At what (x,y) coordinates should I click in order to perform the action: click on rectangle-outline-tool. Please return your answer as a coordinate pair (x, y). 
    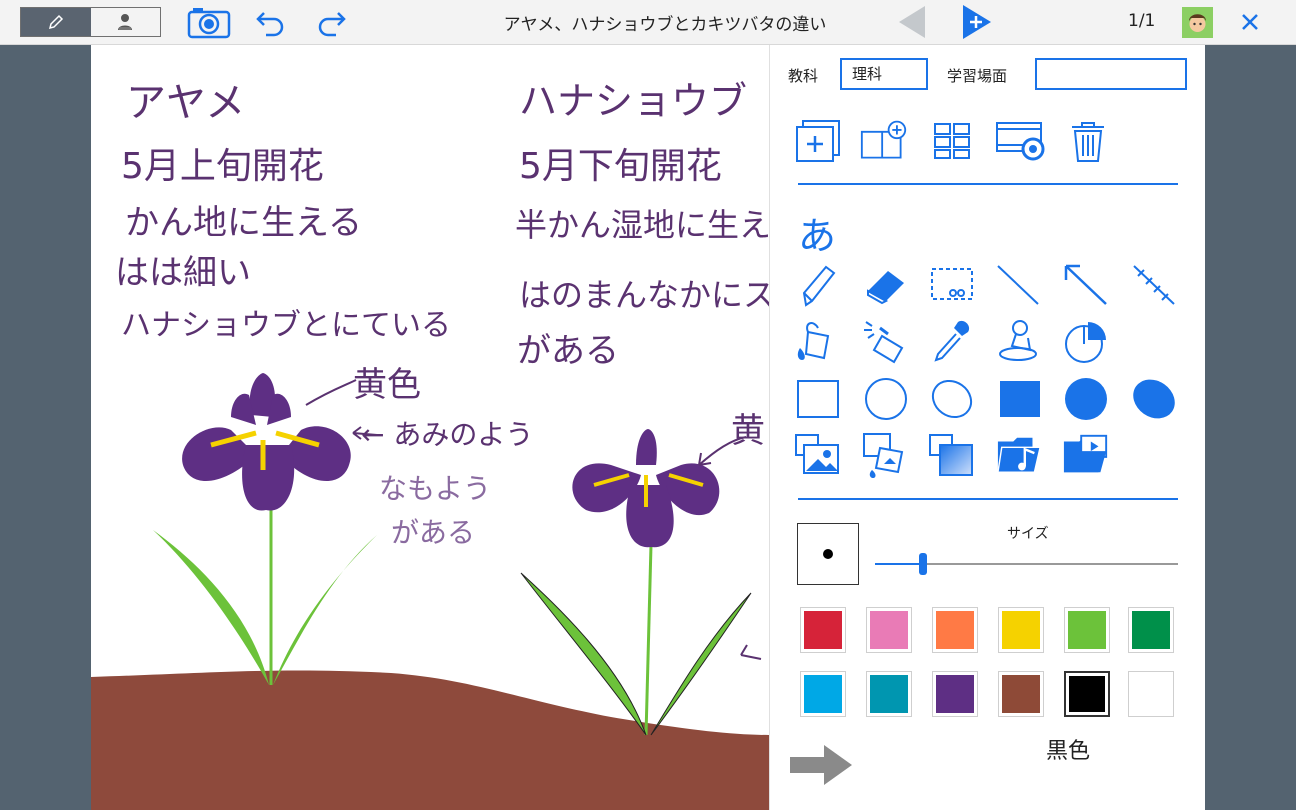
    Looking at the image, I should click on (818, 399).